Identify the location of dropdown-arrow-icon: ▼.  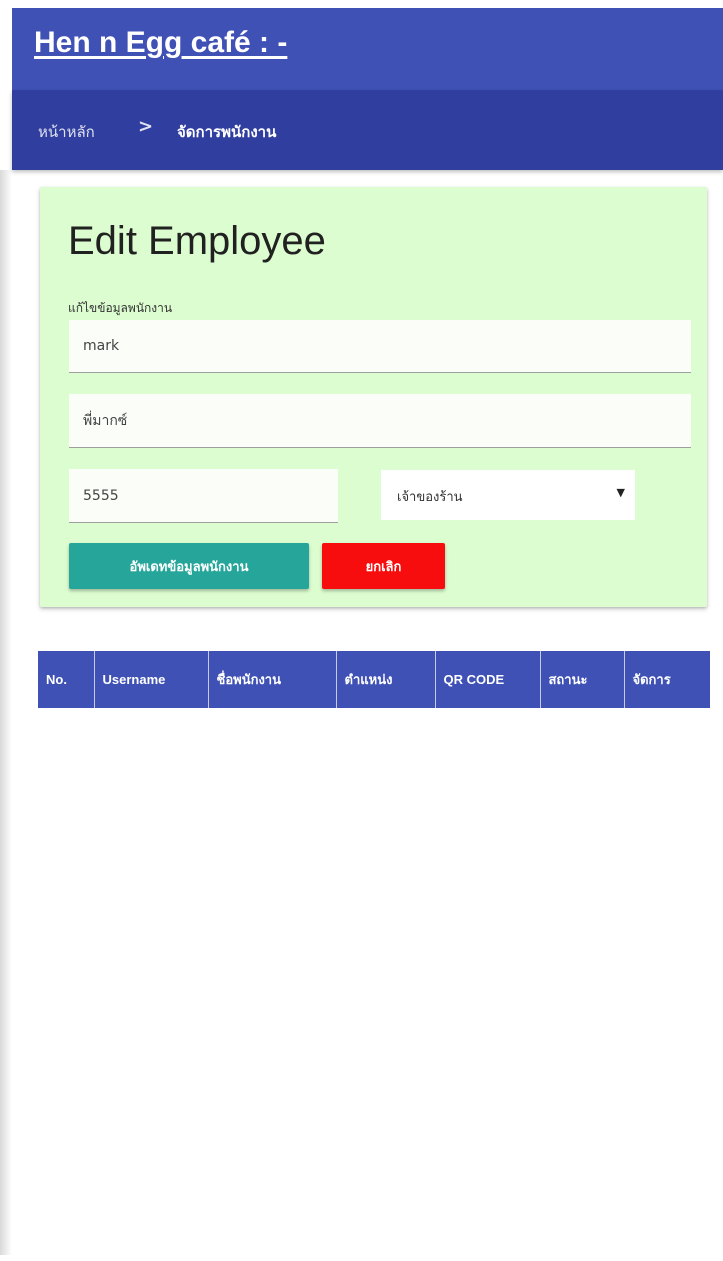
(620, 492).